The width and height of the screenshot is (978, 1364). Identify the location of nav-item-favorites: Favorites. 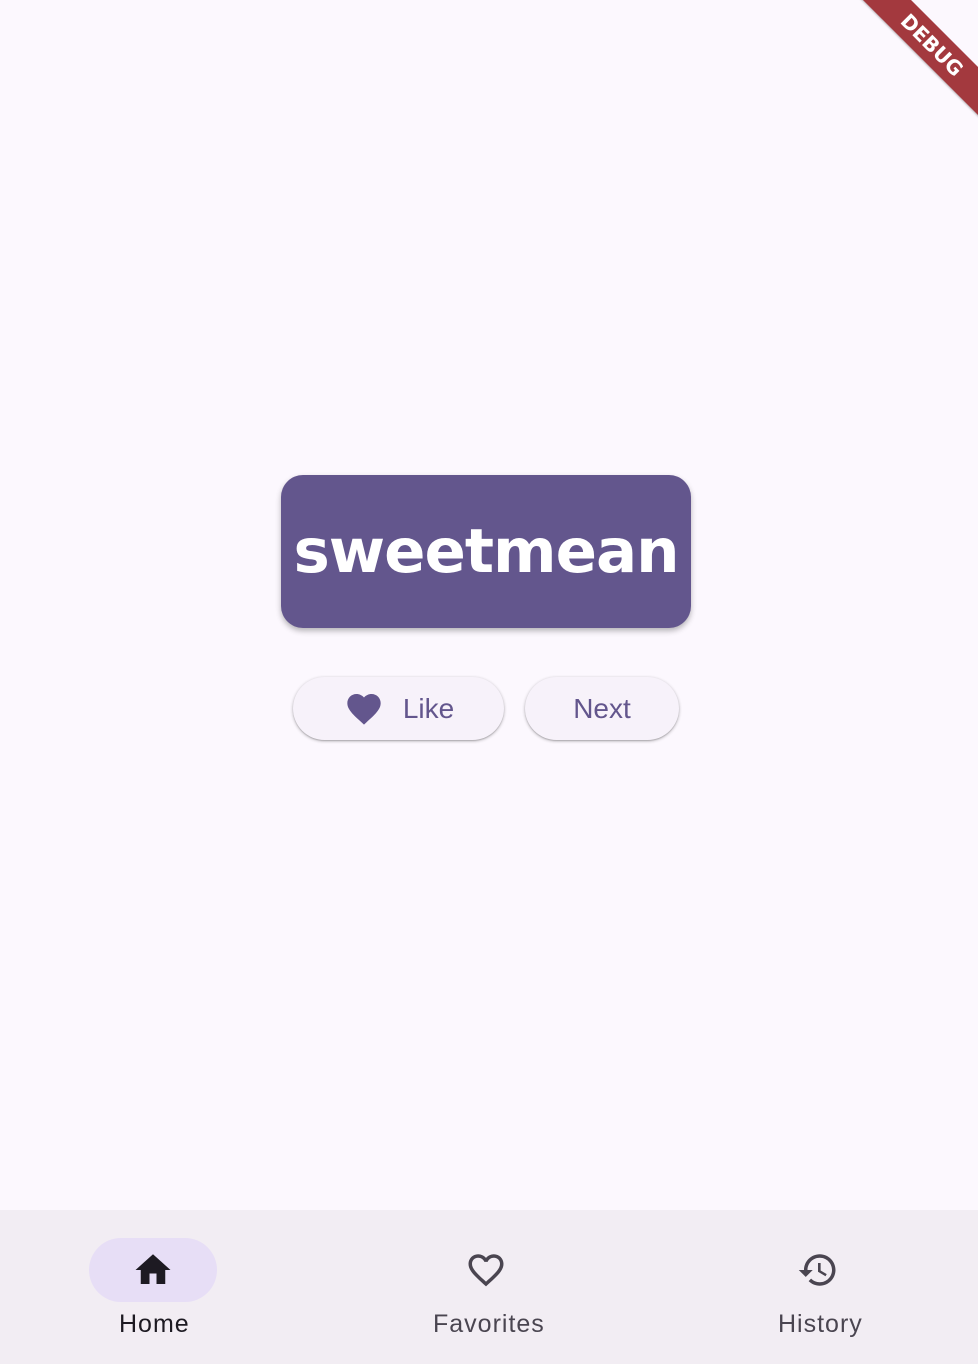
(489, 1287).